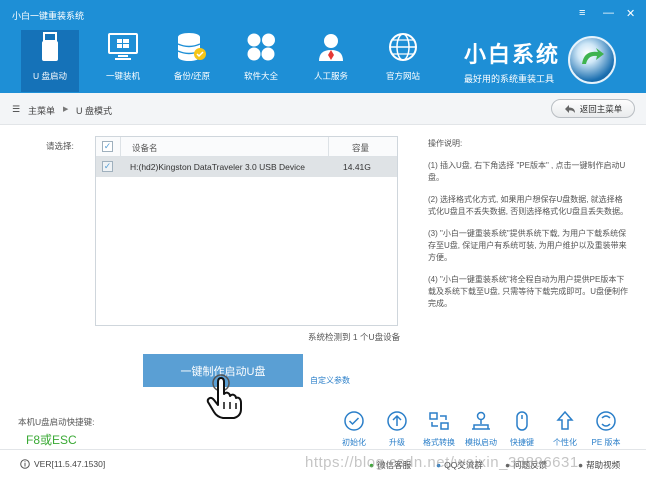 Image resolution: width=646 pixels, height=479 pixels. Describe the element at coordinates (122, 76) in the screenshot. I see `nav-label: 一键装机` at that location.